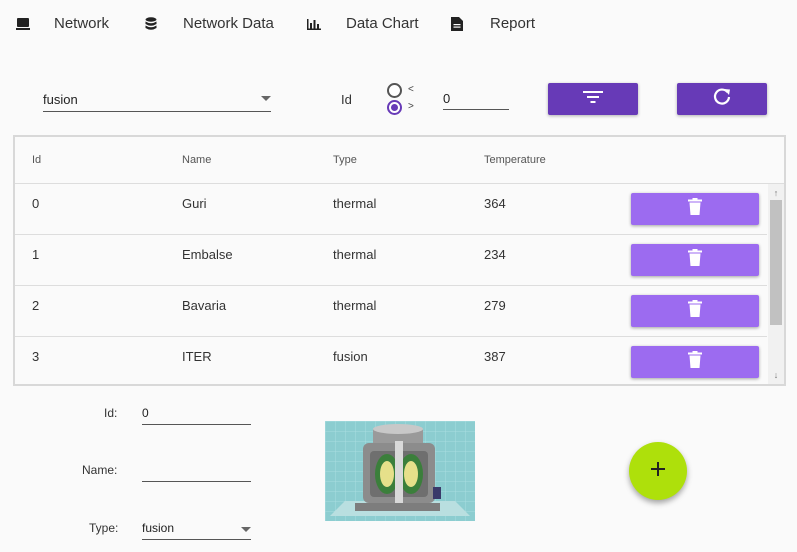  I want to click on nav-item-report: Report, so click(493, 24).